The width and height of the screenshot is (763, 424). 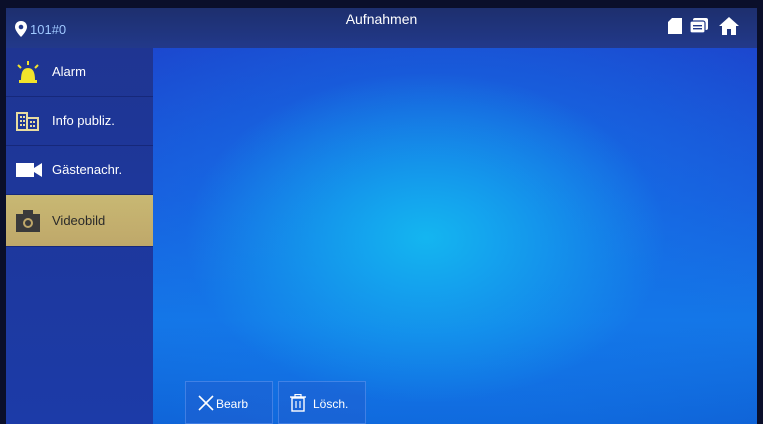 I want to click on sidebar-item-label: Videobild, so click(x=79, y=220).